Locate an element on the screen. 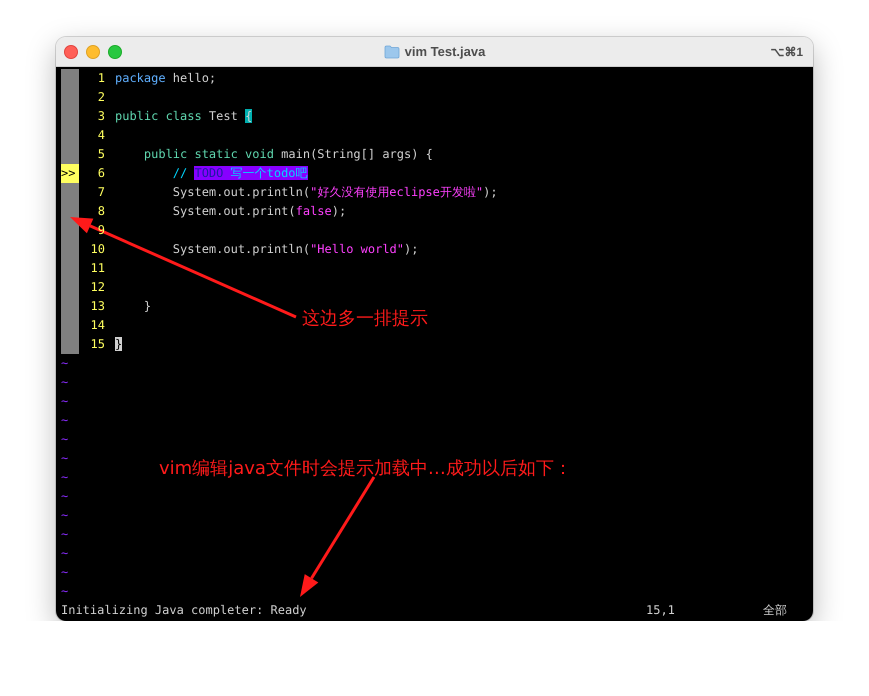 The image size is (869, 696). line-number: 2 is located at coordinates (100, 97).